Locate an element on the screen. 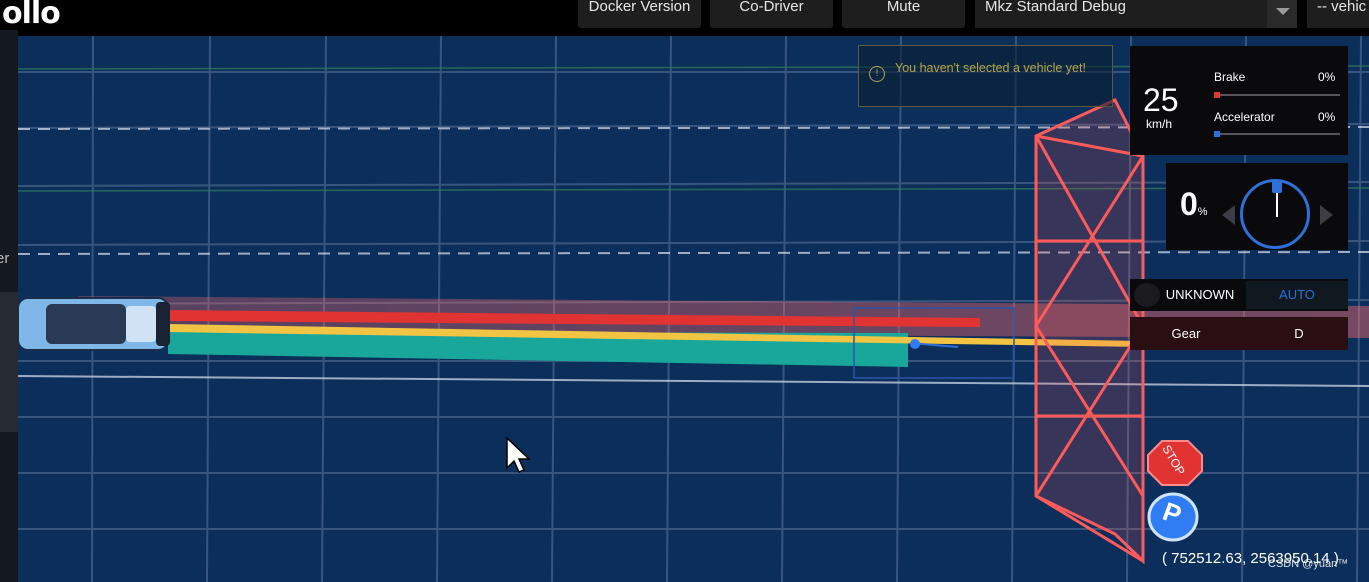 The image size is (1369, 582). side-menu-active-item is located at coordinates (9, 362).